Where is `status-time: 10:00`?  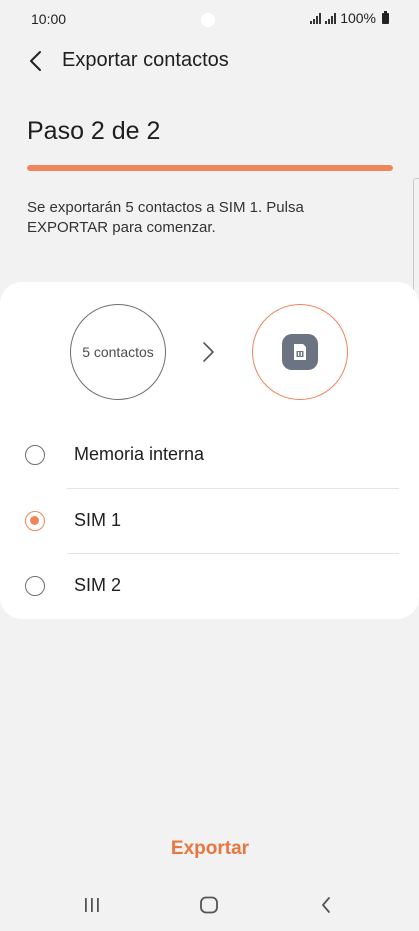
status-time: 10:00 is located at coordinates (49, 19).